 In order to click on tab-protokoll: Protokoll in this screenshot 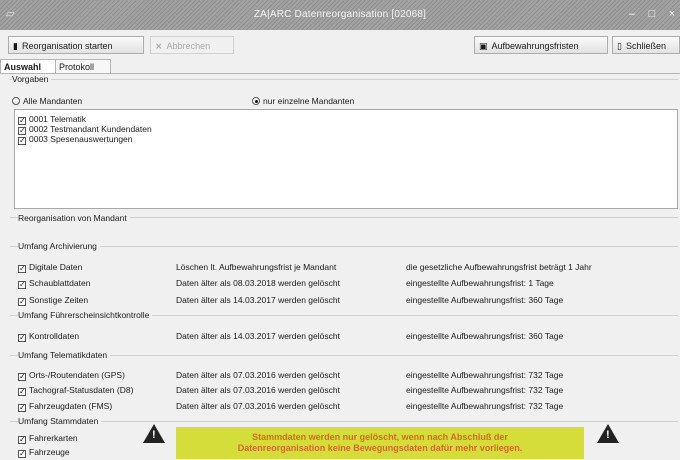, I will do `click(83, 66)`.